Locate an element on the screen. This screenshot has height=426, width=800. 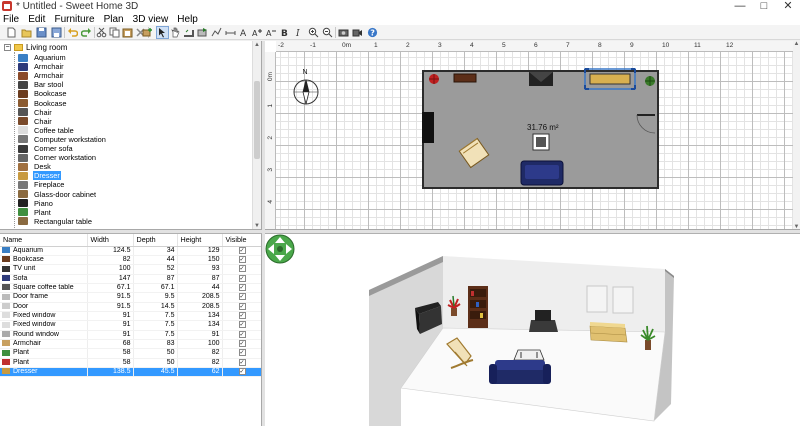
column-header-visible: Visible is located at coordinates (241, 240).